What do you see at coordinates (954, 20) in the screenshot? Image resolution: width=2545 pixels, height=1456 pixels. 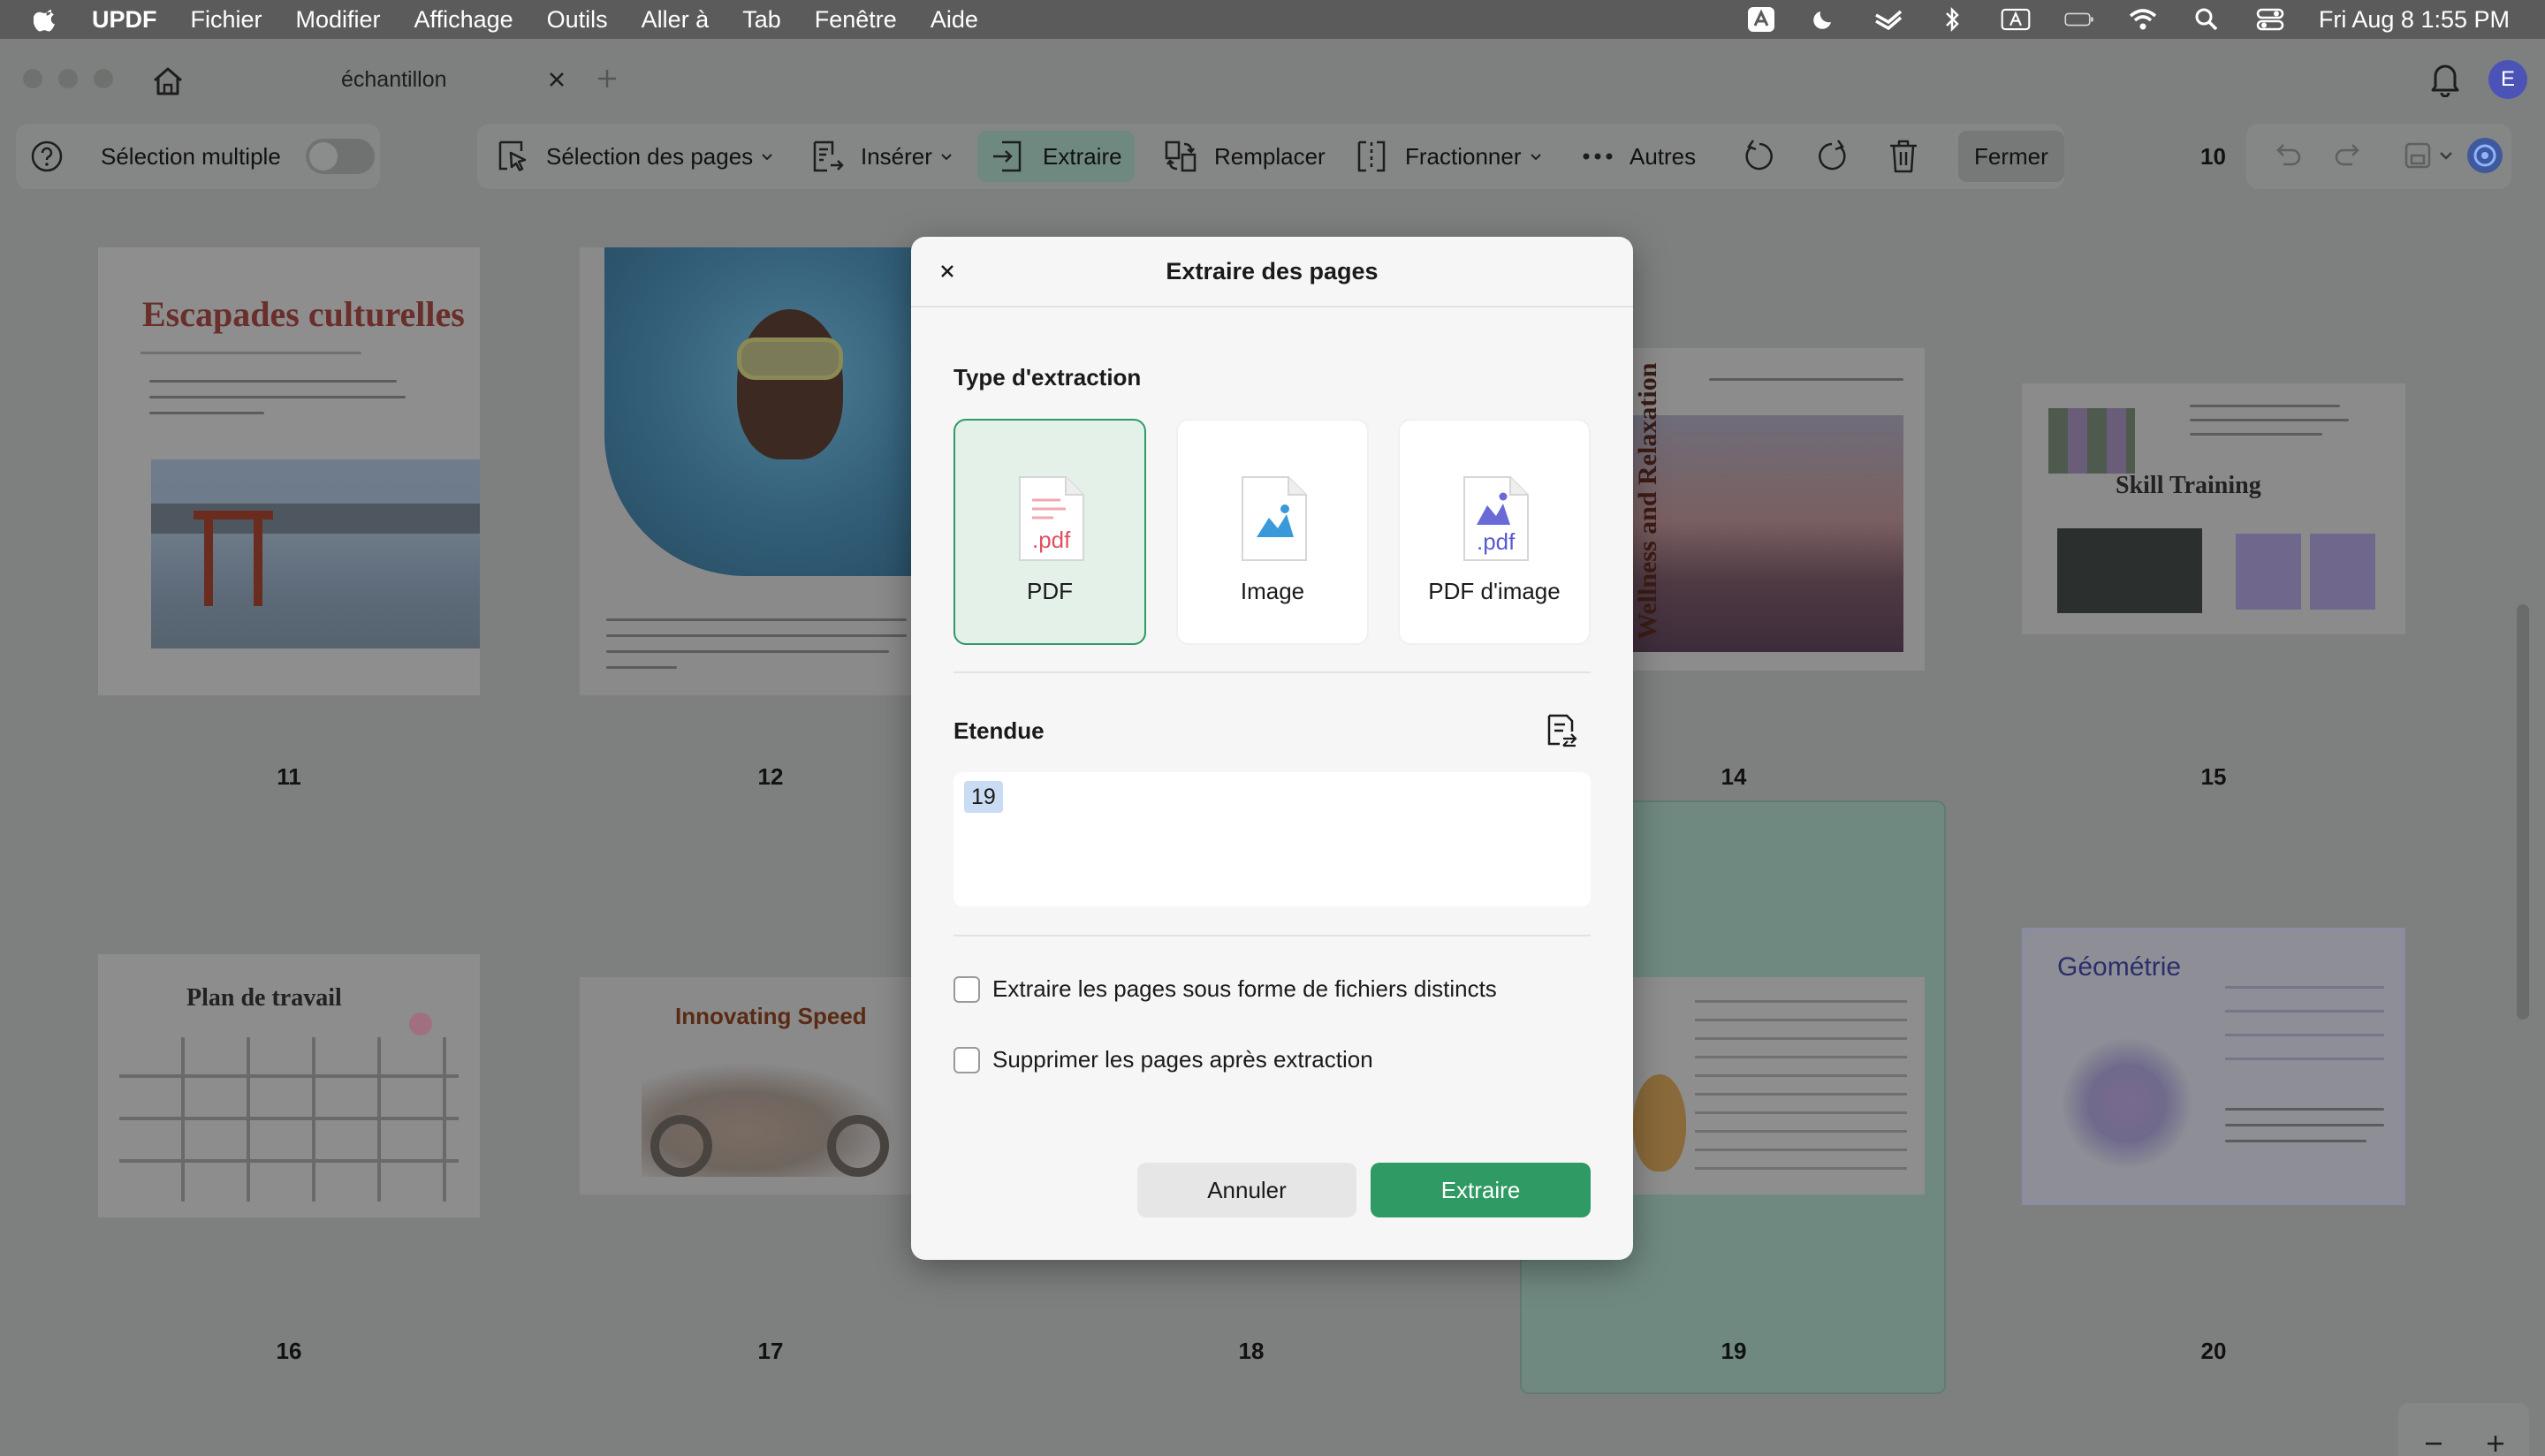 I see `menu-aide: Aide` at bounding box center [954, 20].